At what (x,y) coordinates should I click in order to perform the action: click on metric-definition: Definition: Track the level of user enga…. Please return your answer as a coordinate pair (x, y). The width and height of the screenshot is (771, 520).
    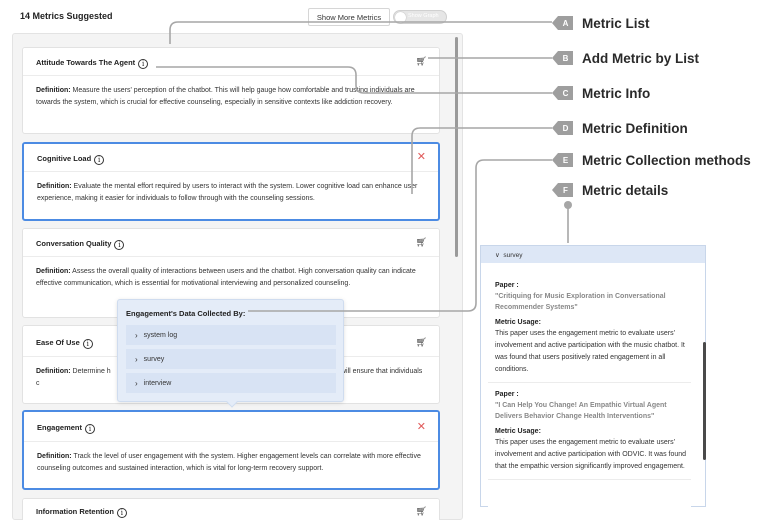
    Looking at the image, I should click on (231, 458).